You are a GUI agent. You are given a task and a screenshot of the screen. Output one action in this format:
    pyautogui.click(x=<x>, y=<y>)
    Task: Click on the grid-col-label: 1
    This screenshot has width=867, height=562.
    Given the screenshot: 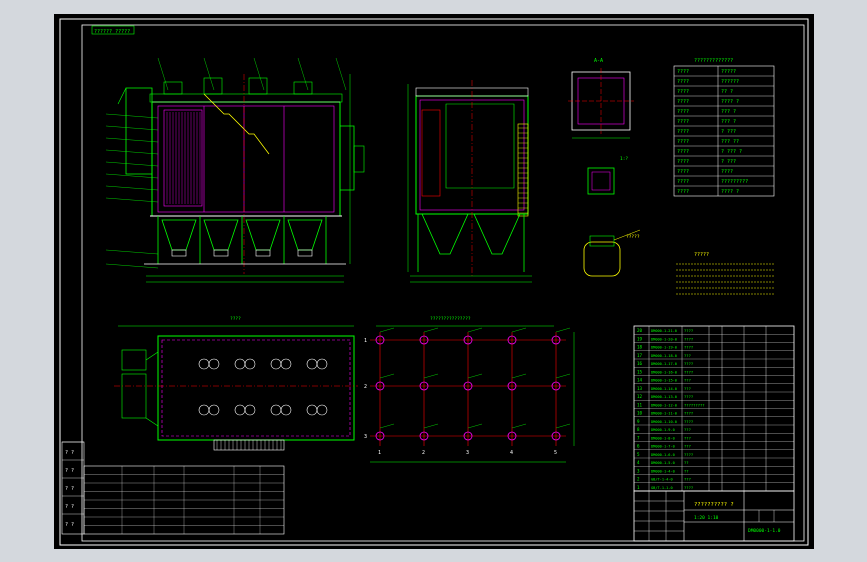 What is the action you would take?
    pyautogui.click(x=379, y=453)
    